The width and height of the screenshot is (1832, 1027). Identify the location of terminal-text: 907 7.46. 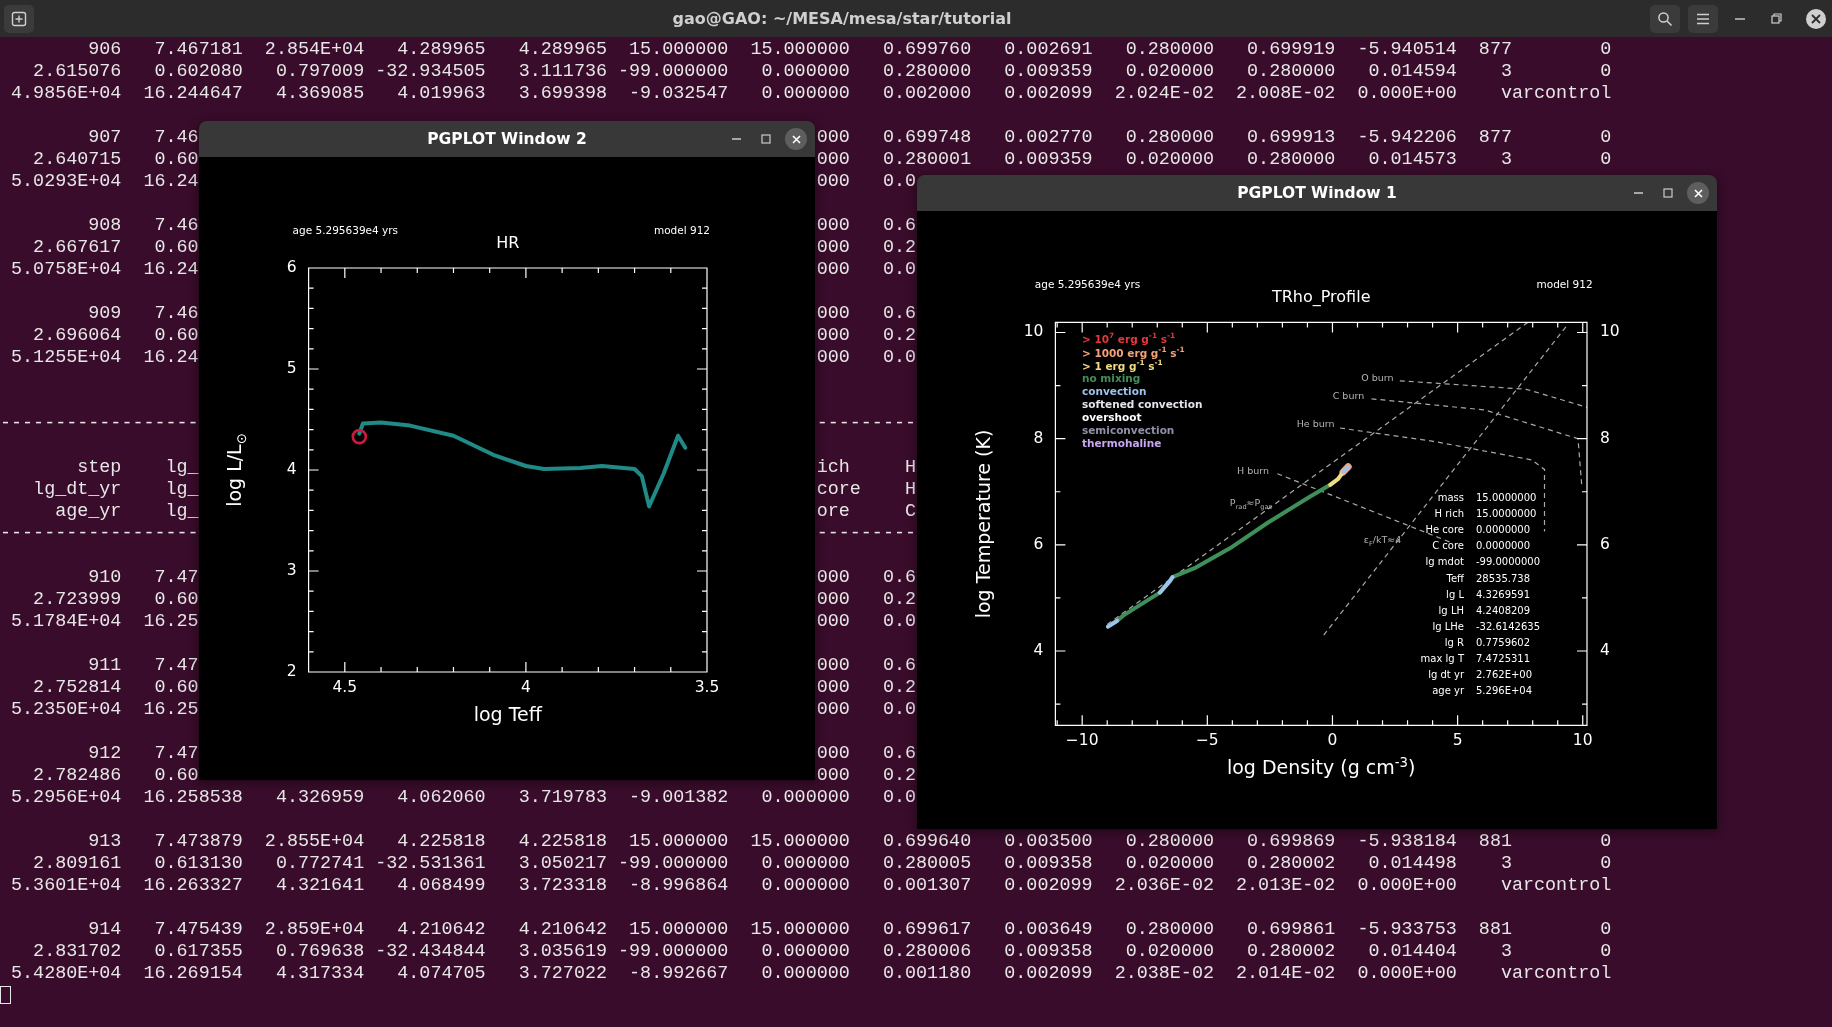
(143, 137).